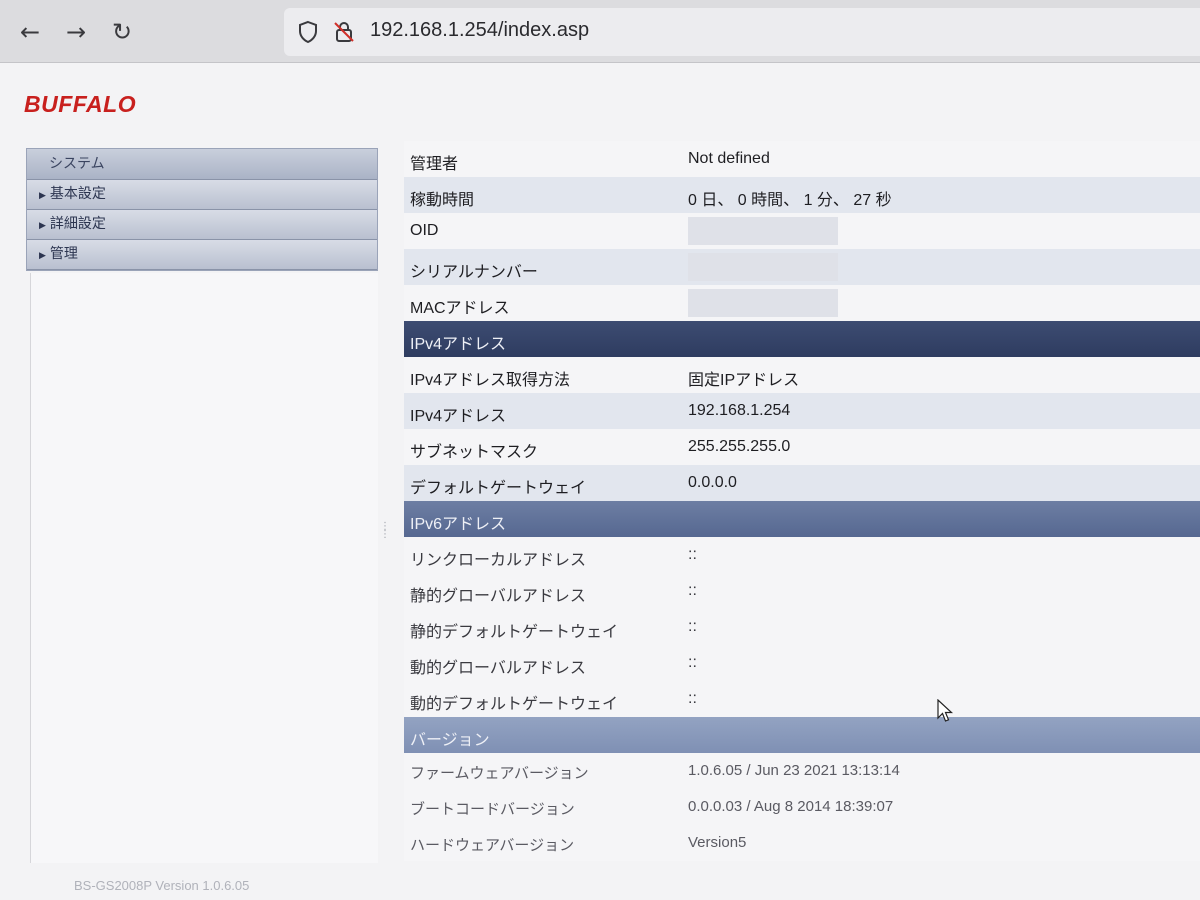 This screenshot has height=900, width=1200. Describe the element at coordinates (80, 104) in the screenshot. I see `buffalo-logo: BUFFALO` at that location.